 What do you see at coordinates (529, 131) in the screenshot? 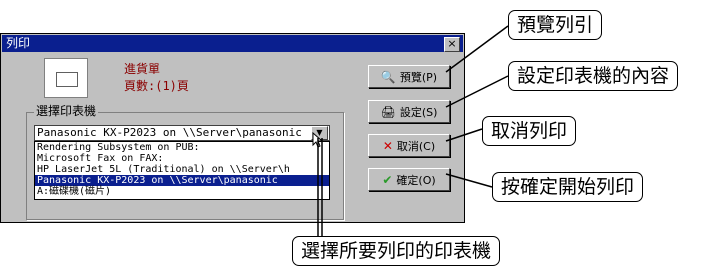
I see `callout-cancel: 取消列印` at bounding box center [529, 131].